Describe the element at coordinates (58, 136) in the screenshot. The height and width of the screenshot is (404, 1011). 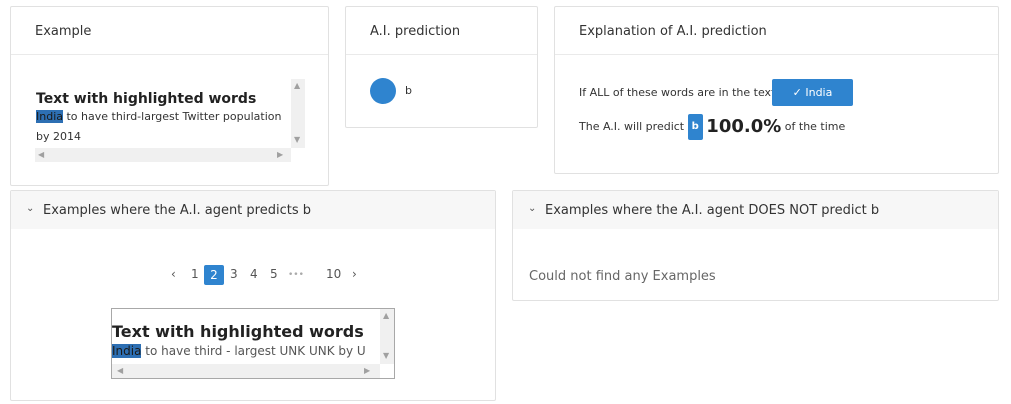
I see `preview-line-2: by 2014` at that location.